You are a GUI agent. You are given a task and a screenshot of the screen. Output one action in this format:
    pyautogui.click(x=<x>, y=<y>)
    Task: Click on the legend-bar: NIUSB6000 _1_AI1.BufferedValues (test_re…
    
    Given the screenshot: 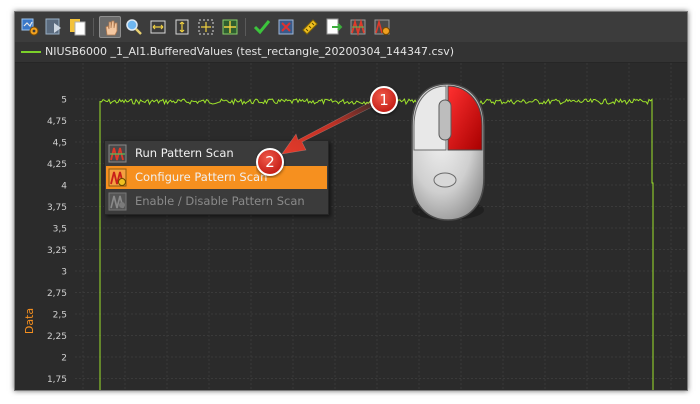 What is the action you would take?
    pyautogui.click(x=351, y=52)
    